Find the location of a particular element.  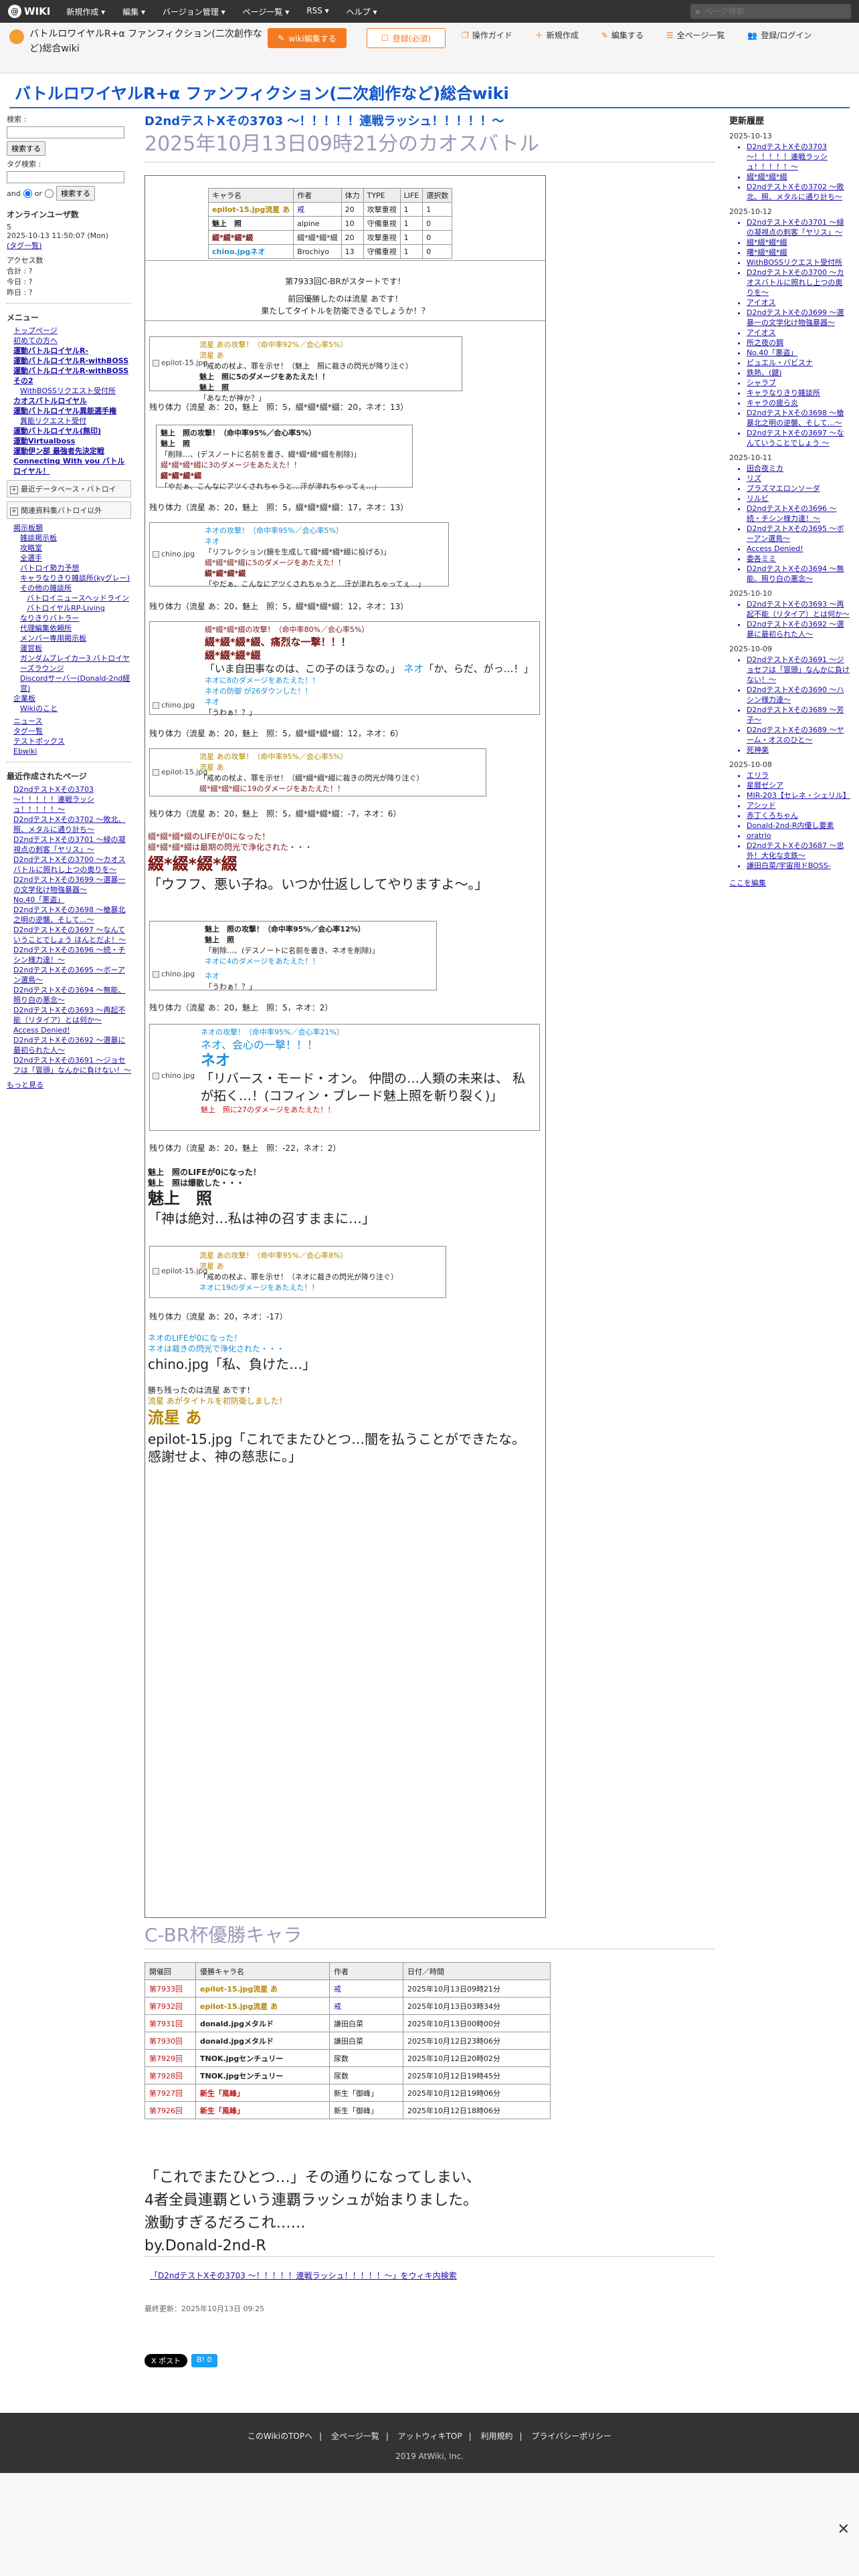

history-item: 所之夜の鋼 is located at coordinates (799, 343).